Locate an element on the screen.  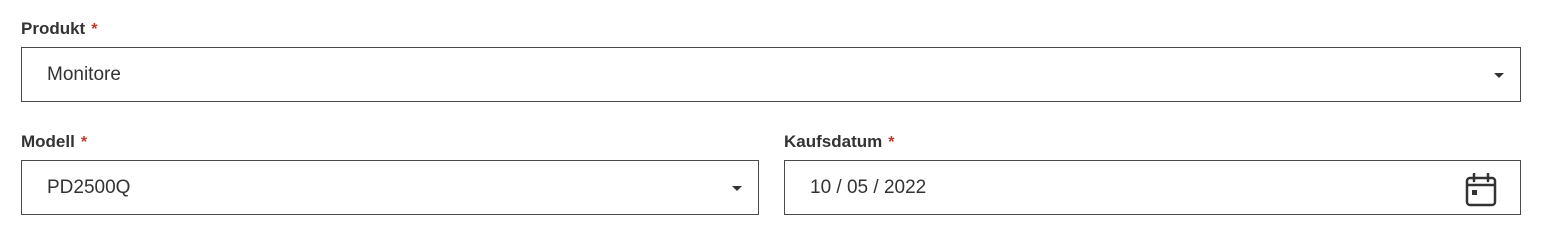
model-select-value: PD2500Q is located at coordinates (89, 187).